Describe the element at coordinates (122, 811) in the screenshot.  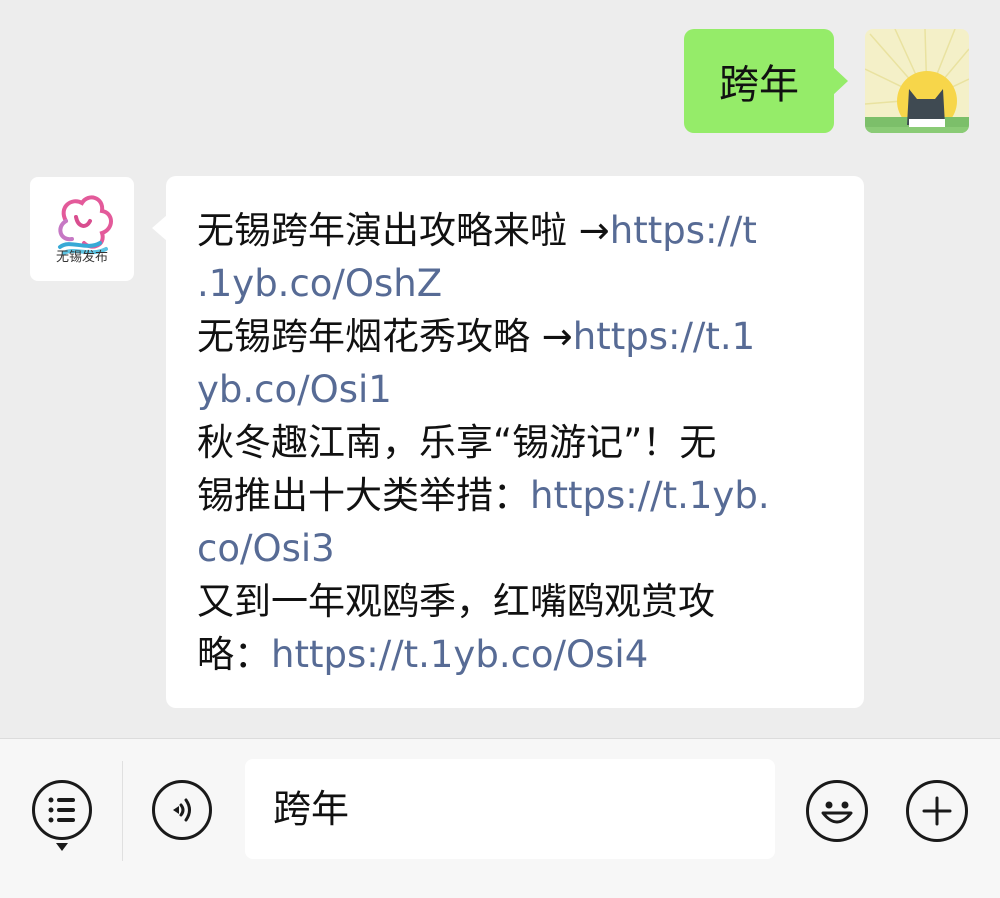
I see `divider` at that location.